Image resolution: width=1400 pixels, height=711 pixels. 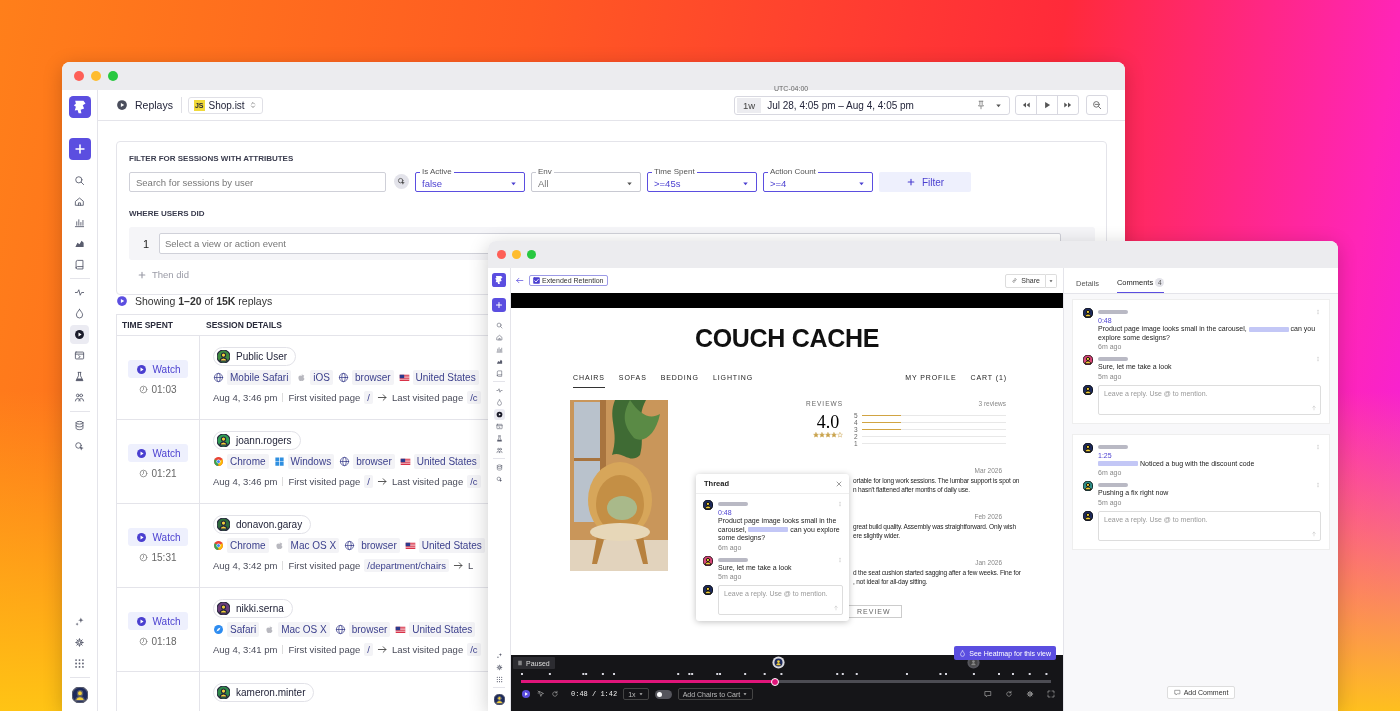 What do you see at coordinates (541, 694) in the screenshot?
I see `click-icon` at bounding box center [541, 694].